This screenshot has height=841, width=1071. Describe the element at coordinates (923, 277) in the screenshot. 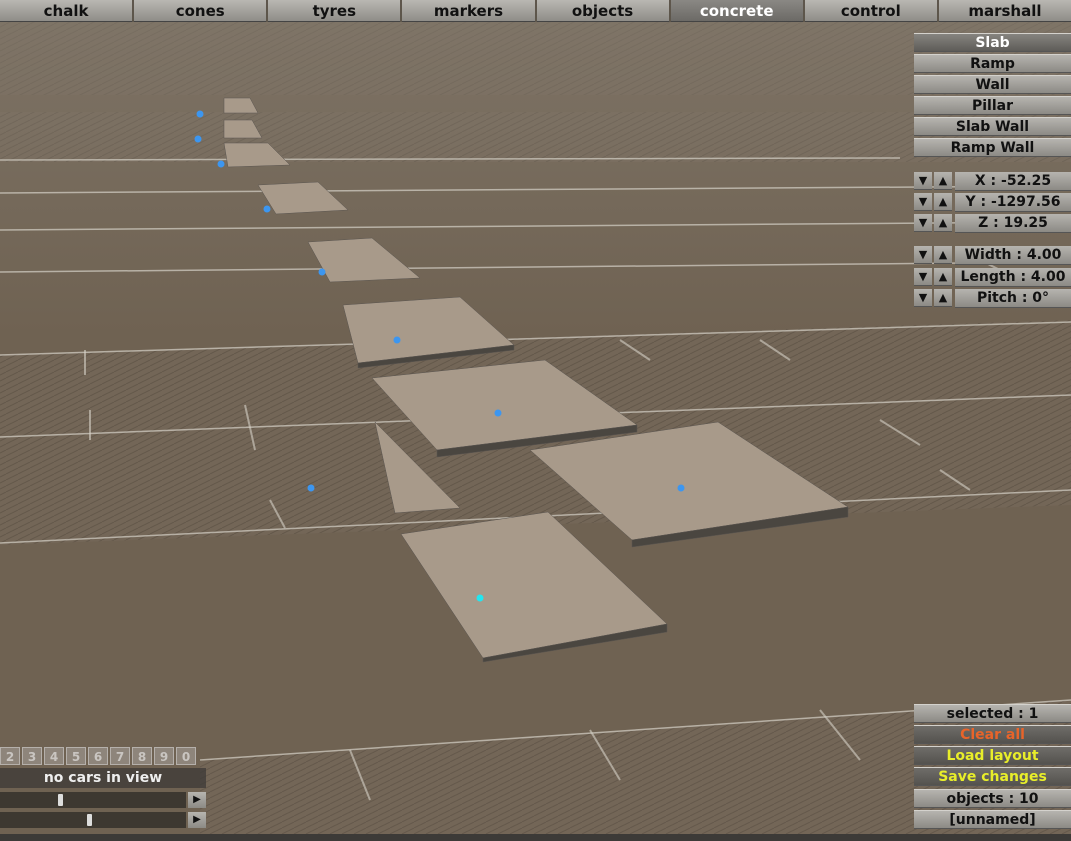

I see `length-decrease-button: ▼` at that location.